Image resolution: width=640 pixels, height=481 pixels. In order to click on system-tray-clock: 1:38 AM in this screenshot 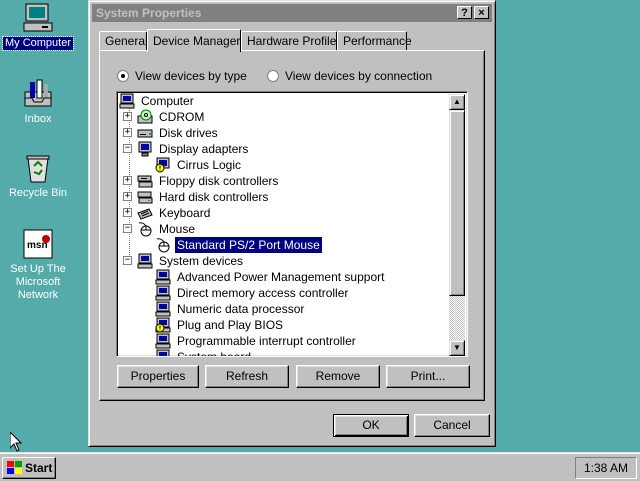, I will do `click(606, 468)`.